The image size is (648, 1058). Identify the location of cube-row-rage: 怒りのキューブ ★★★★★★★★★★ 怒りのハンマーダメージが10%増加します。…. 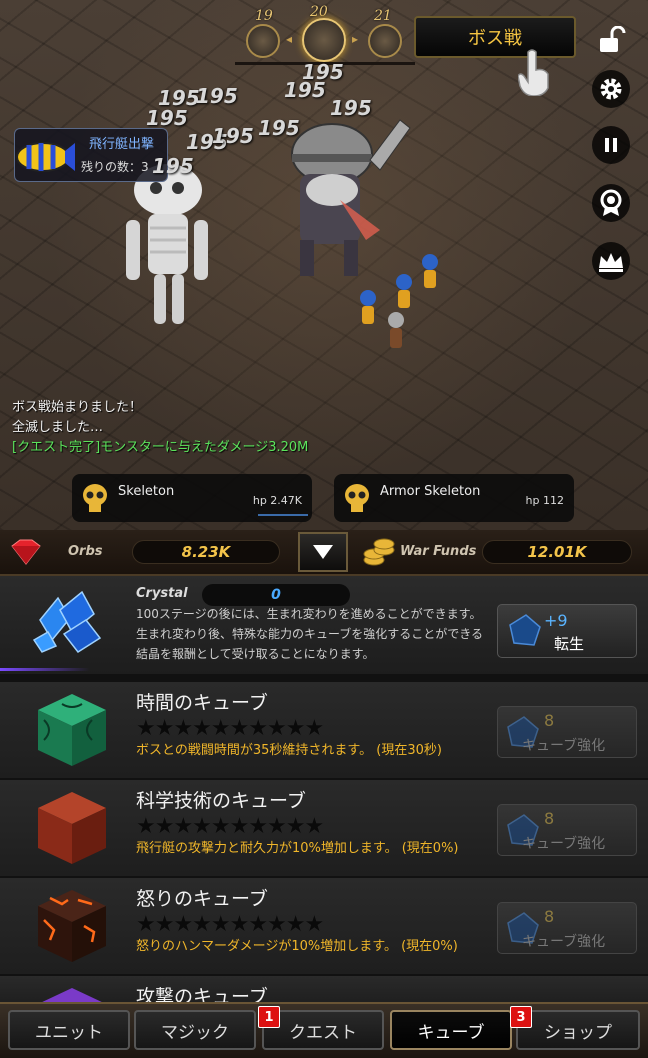
(324, 925).